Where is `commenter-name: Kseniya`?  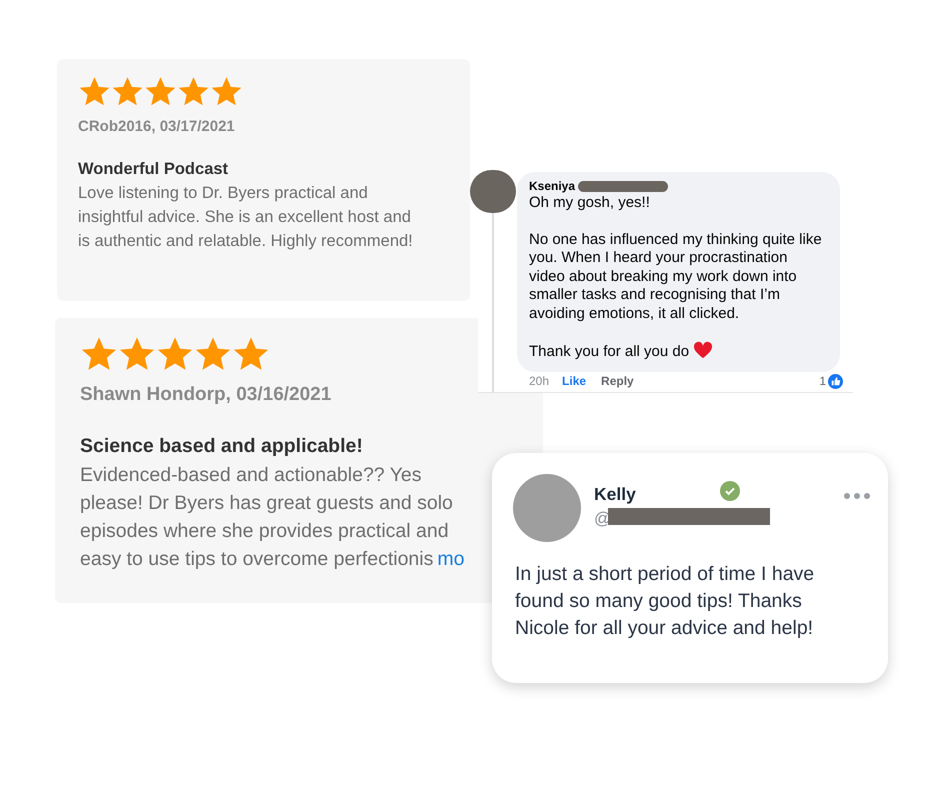 commenter-name: Kseniya is located at coordinates (552, 186).